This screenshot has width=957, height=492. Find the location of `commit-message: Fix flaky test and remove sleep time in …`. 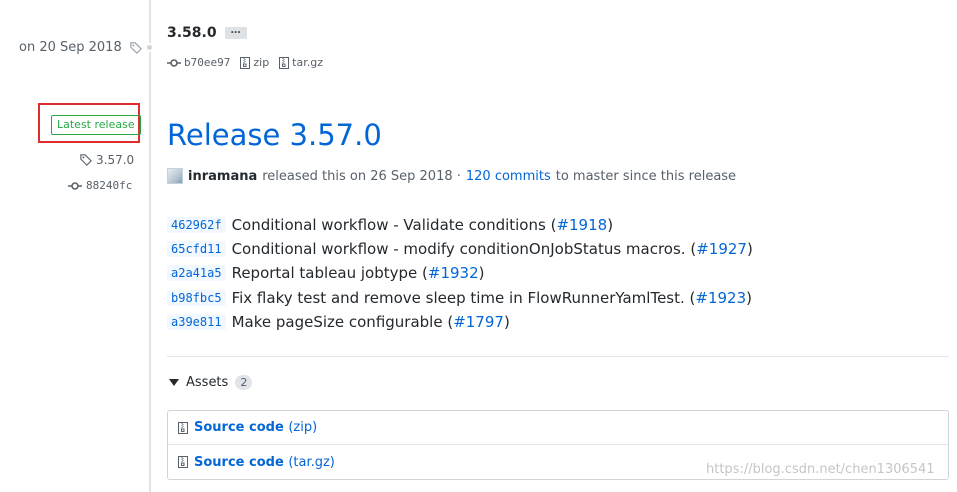

commit-message: Fix flaky test and remove sleep time in … is located at coordinates (463, 297).